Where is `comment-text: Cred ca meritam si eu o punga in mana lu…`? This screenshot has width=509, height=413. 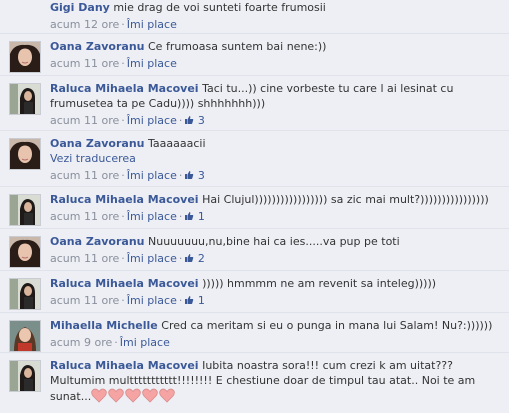
comment-text: Cred ca meritam si eu o punga in mana lu… is located at coordinates (327, 325).